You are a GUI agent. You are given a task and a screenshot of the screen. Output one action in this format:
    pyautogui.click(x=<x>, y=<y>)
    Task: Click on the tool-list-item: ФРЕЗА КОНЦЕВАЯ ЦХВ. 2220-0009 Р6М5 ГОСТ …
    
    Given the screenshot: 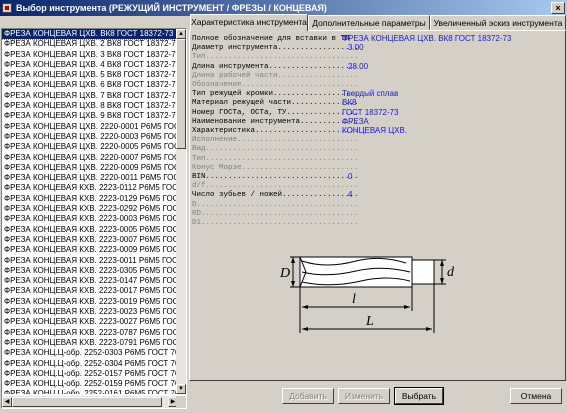 What is the action you would take?
    pyautogui.click(x=90, y=168)
    